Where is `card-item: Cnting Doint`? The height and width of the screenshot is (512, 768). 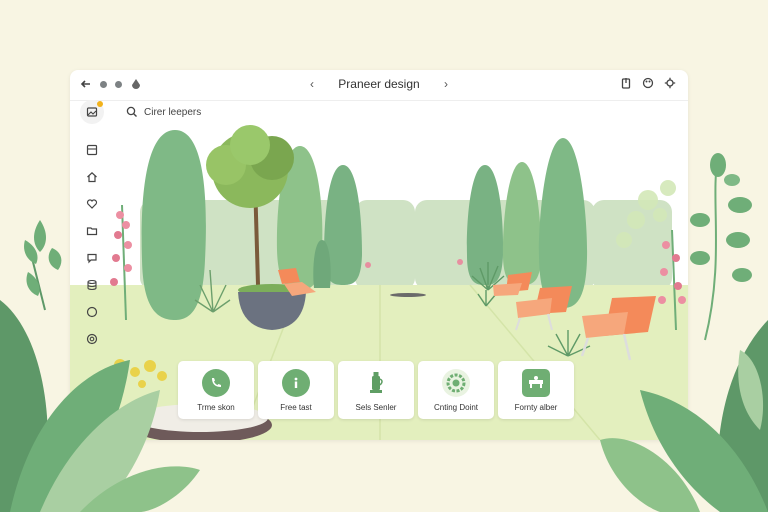 card-item: Cnting Doint is located at coordinates (456, 390).